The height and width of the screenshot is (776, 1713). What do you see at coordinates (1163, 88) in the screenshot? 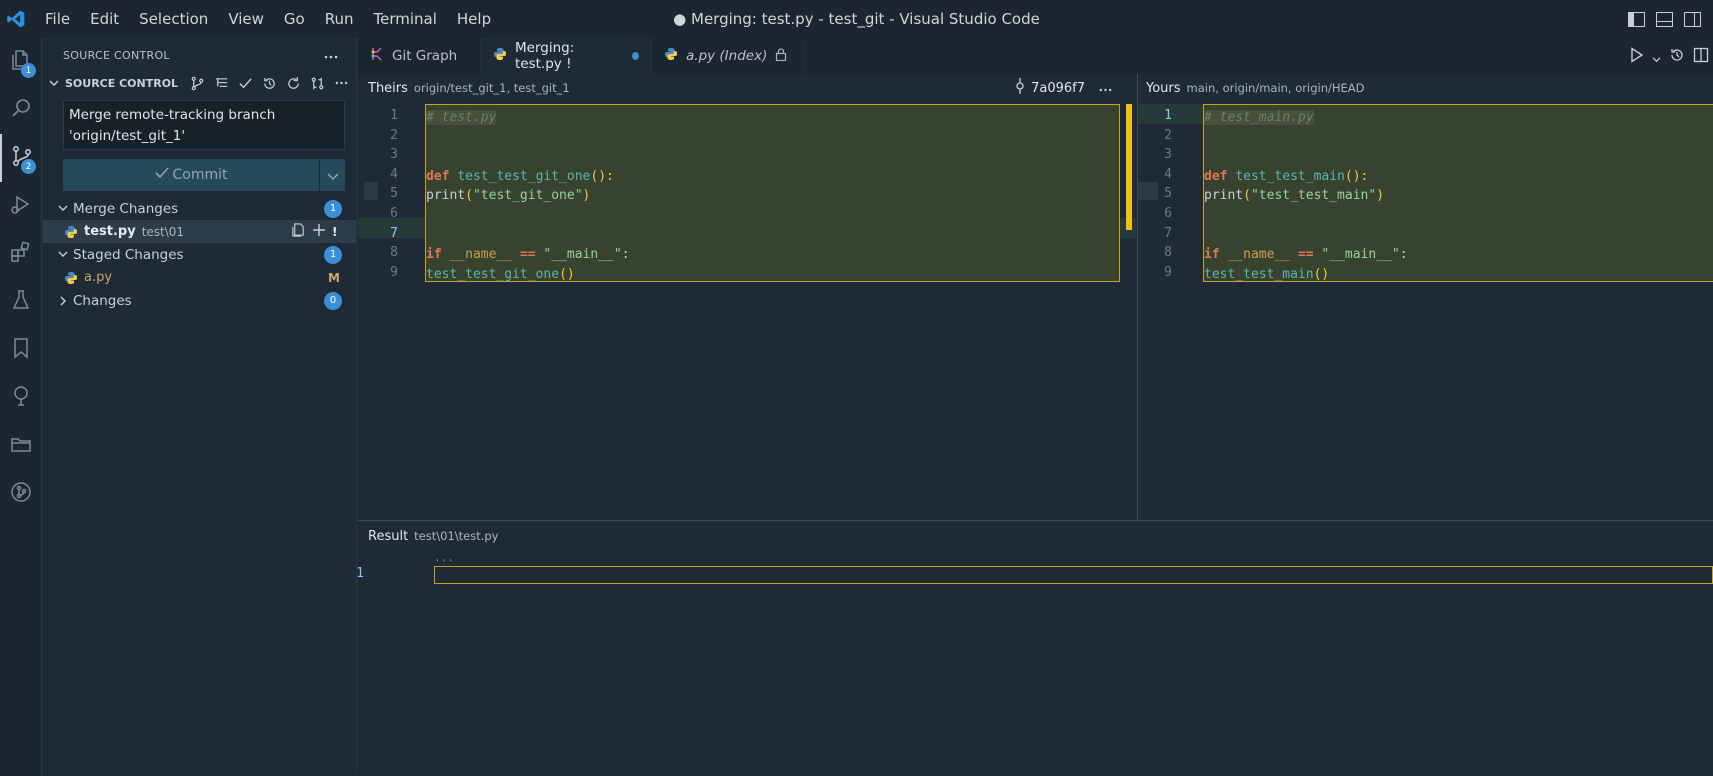
I see `yours-label: Yours` at bounding box center [1163, 88].